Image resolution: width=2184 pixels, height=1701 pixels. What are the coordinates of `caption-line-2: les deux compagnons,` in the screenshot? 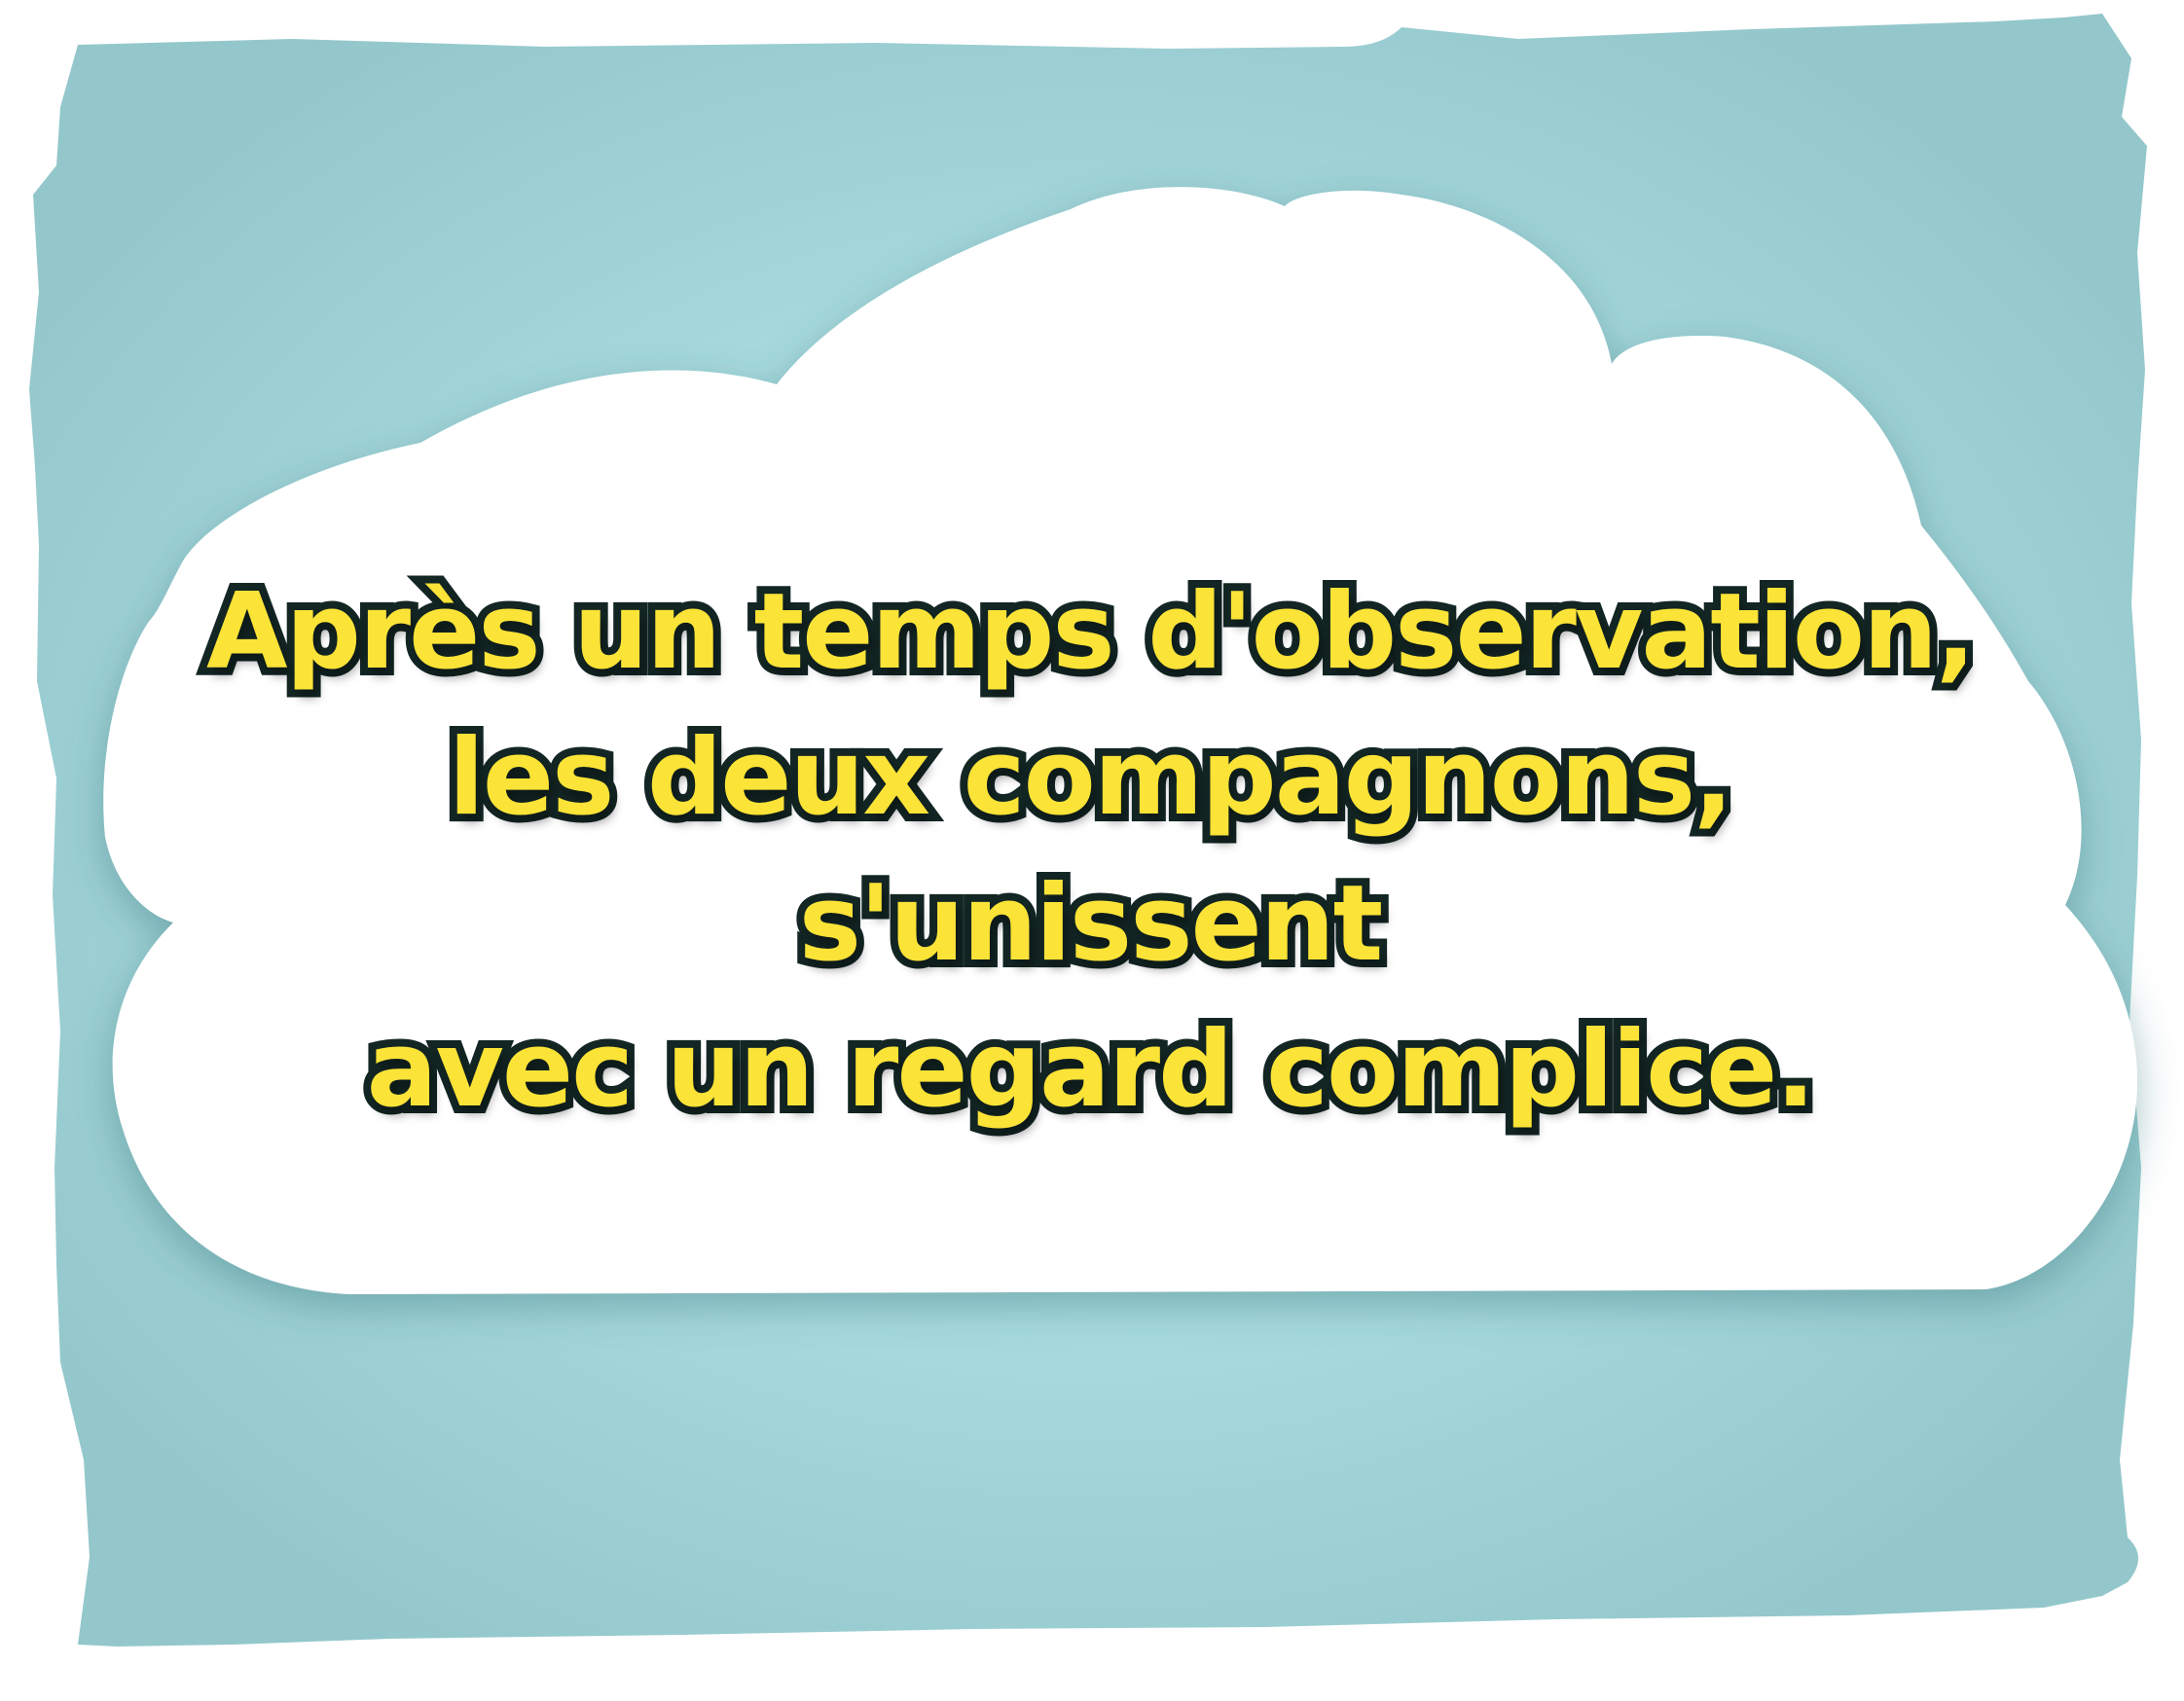 It's located at (1091, 778).